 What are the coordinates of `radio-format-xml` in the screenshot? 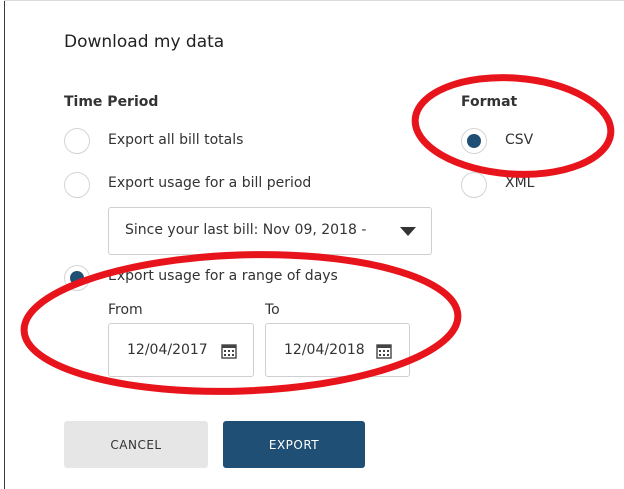 It's located at (474, 185).